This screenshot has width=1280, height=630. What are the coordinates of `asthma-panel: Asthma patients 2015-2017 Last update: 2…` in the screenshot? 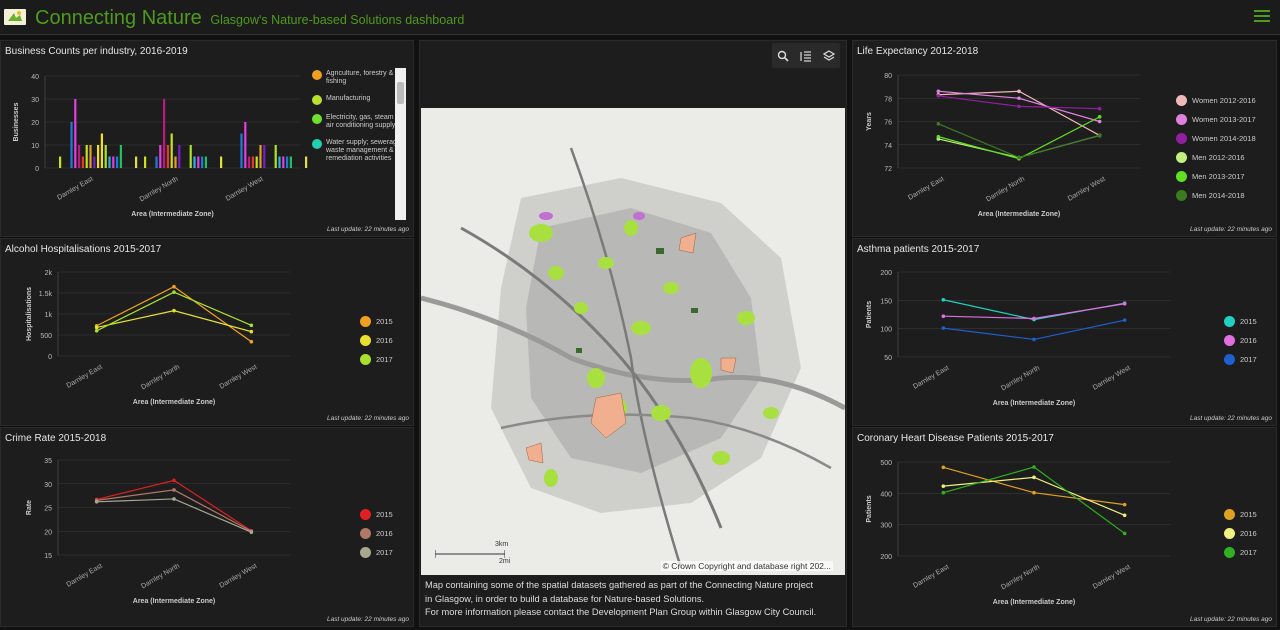 It's located at (1064, 332).